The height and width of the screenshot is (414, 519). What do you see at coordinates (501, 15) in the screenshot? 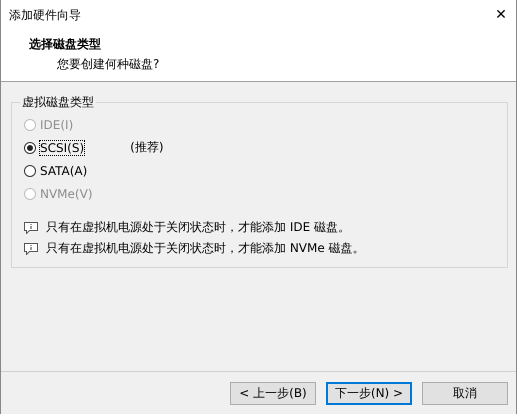
I see `close-button: ✕` at bounding box center [501, 15].